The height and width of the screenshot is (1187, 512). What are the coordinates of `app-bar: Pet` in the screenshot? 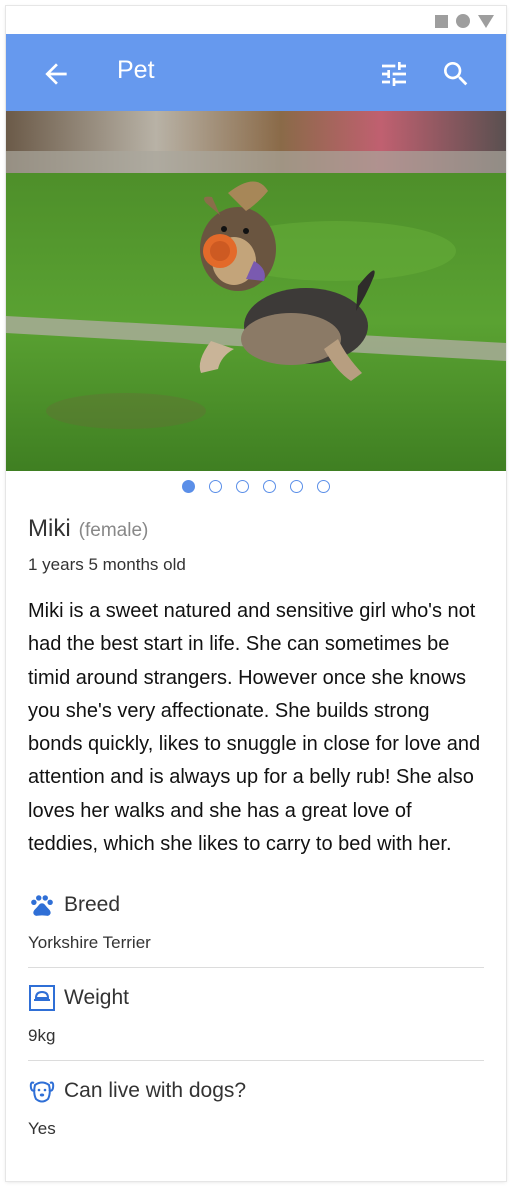 It's located at (256, 72).